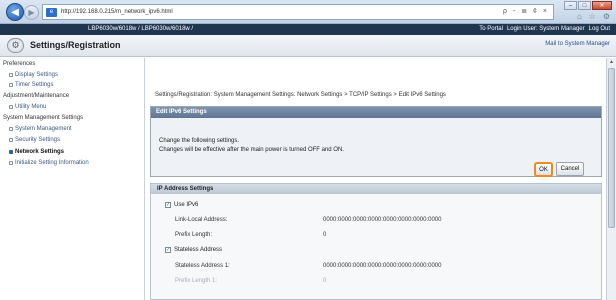 This screenshot has width=616, height=300. What do you see at coordinates (491, 29) in the screenshot?
I see `to-portal-link: To Portal` at bounding box center [491, 29].